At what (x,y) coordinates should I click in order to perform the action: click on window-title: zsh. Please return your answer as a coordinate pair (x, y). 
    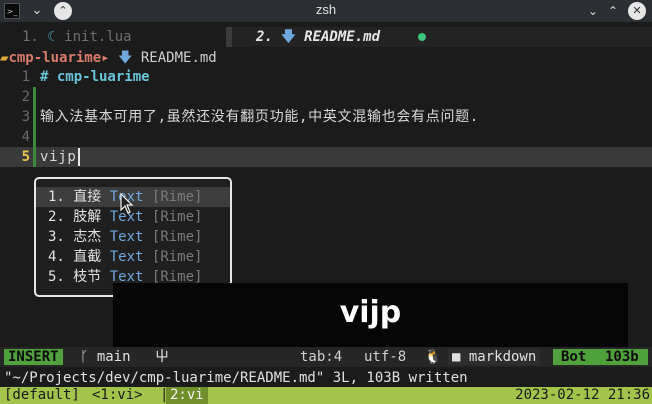
    Looking at the image, I should click on (326, 9).